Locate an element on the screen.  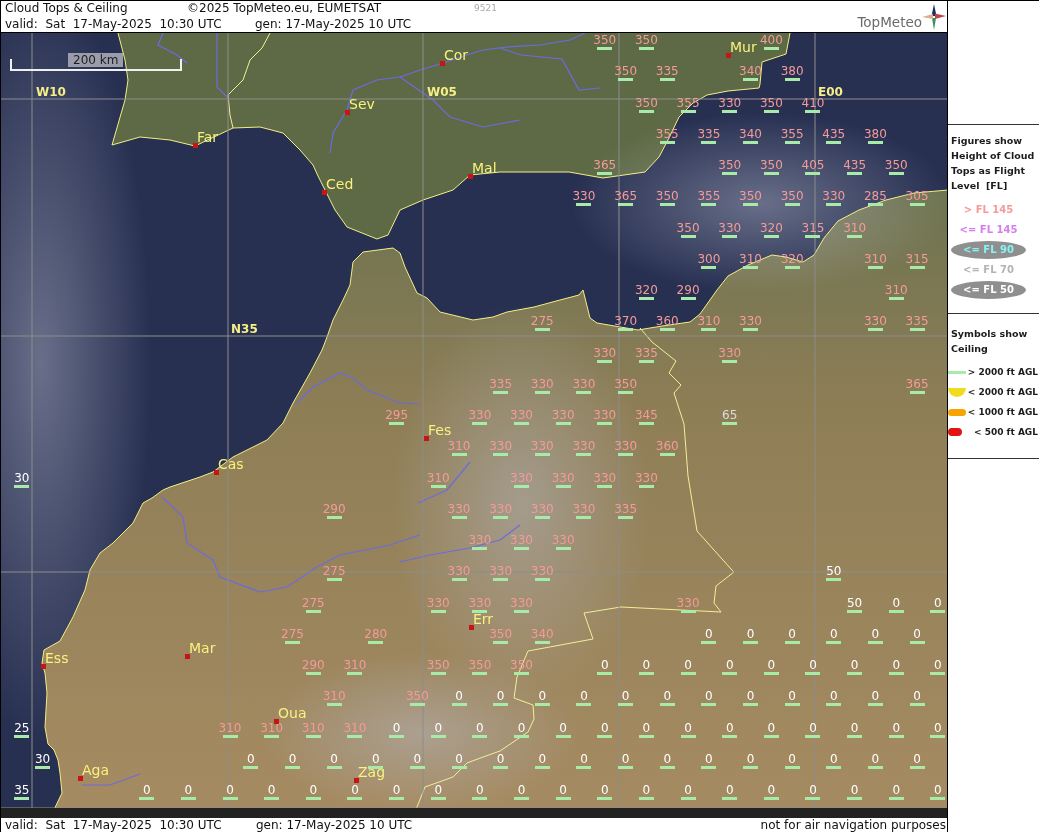
cloud-top-value: 275 is located at coordinates (542, 321).